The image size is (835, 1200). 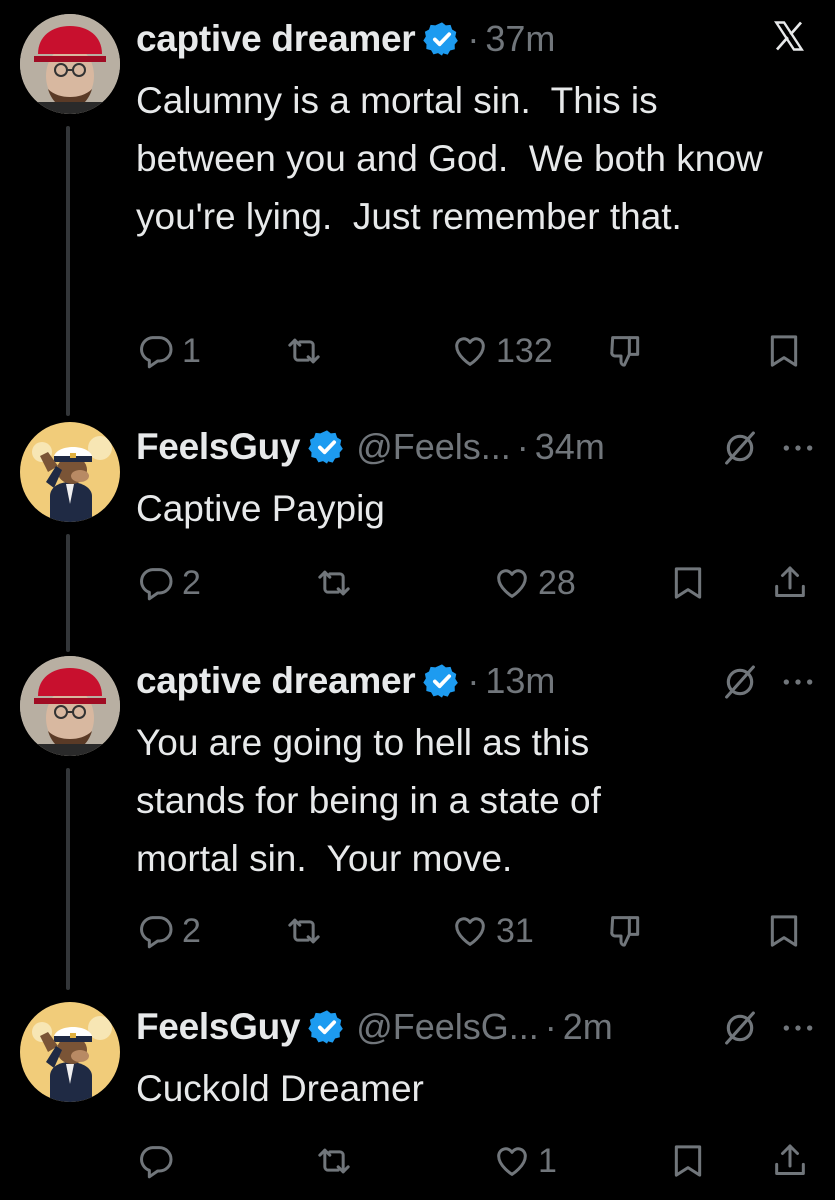 What do you see at coordinates (280, 1088) in the screenshot?
I see `tweet-text: Cuckold Dreamer` at bounding box center [280, 1088].